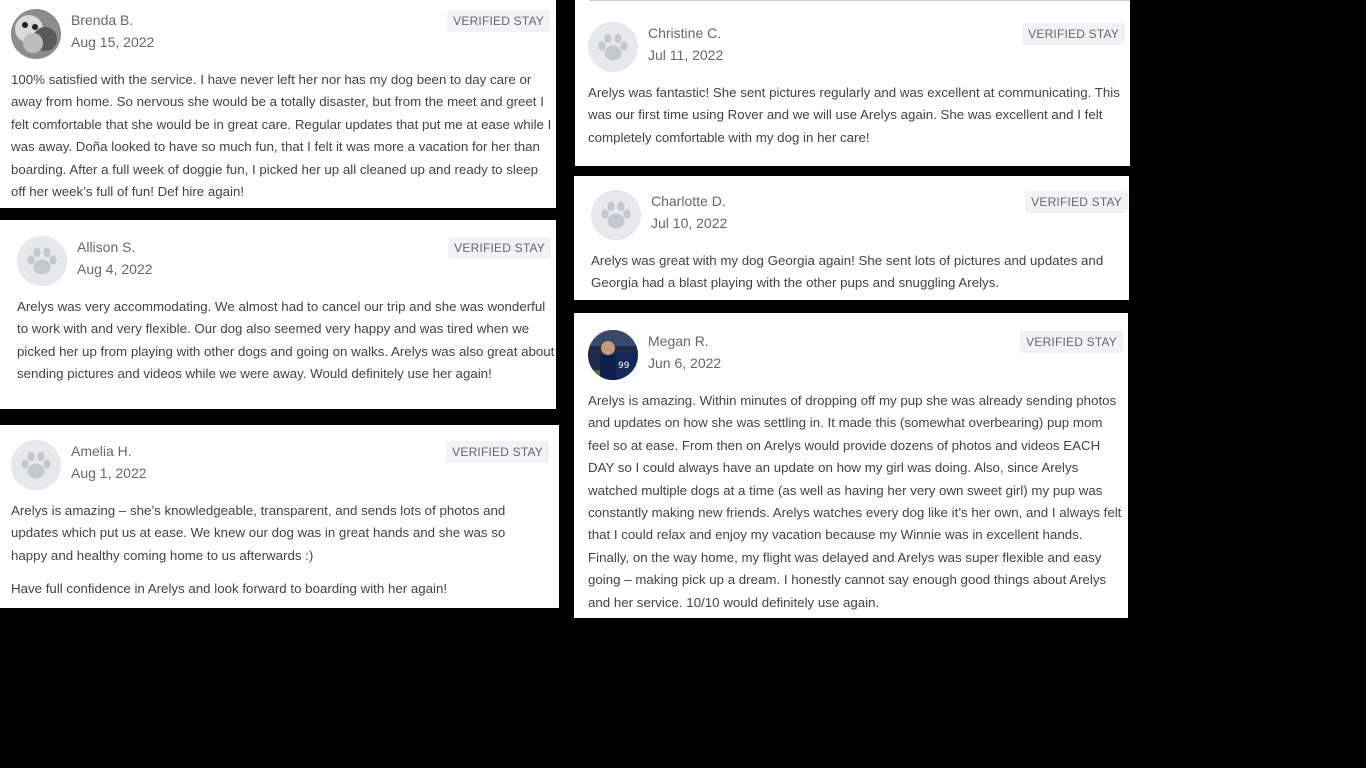 The image size is (1366, 768). Describe the element at coordinates (689, 223) in the screenshot. I see `review-date: Jul 10, 2022` at that location.